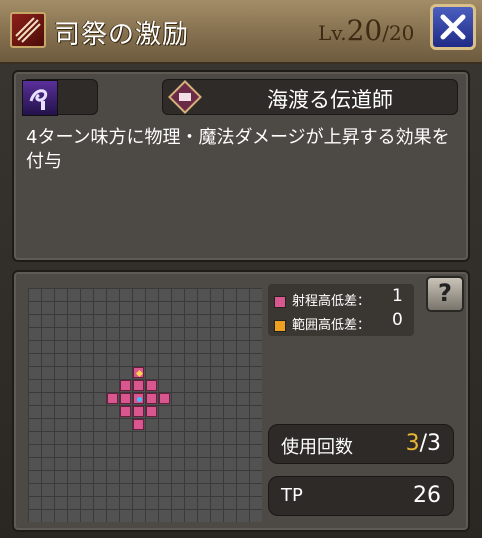  I want to click on orange-square-icon, so click(280, 325).